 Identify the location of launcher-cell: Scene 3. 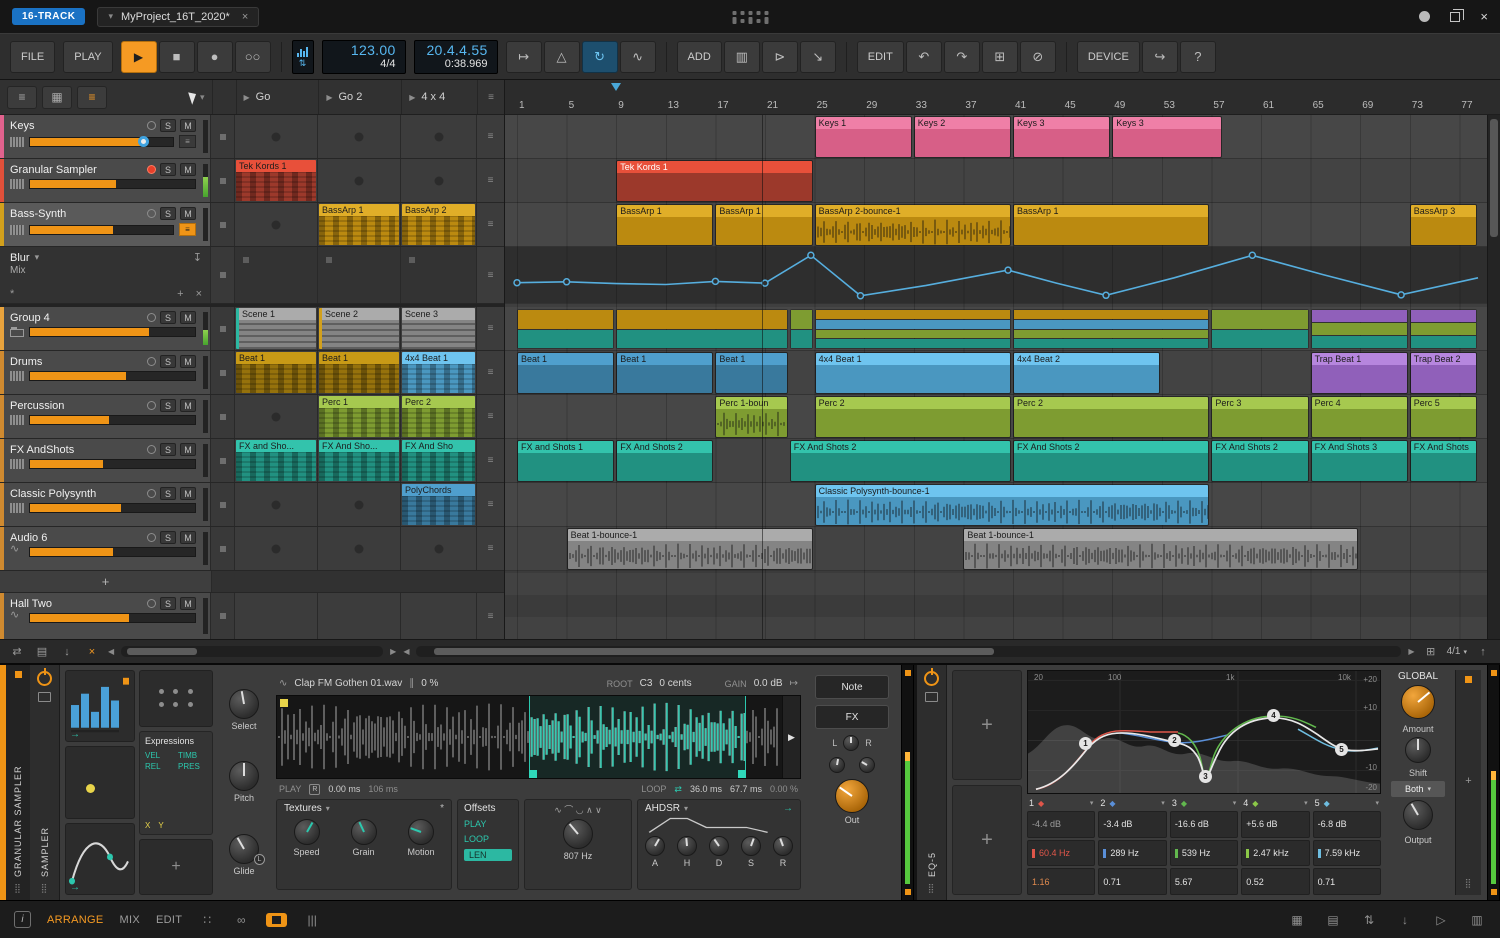
(439, 328).